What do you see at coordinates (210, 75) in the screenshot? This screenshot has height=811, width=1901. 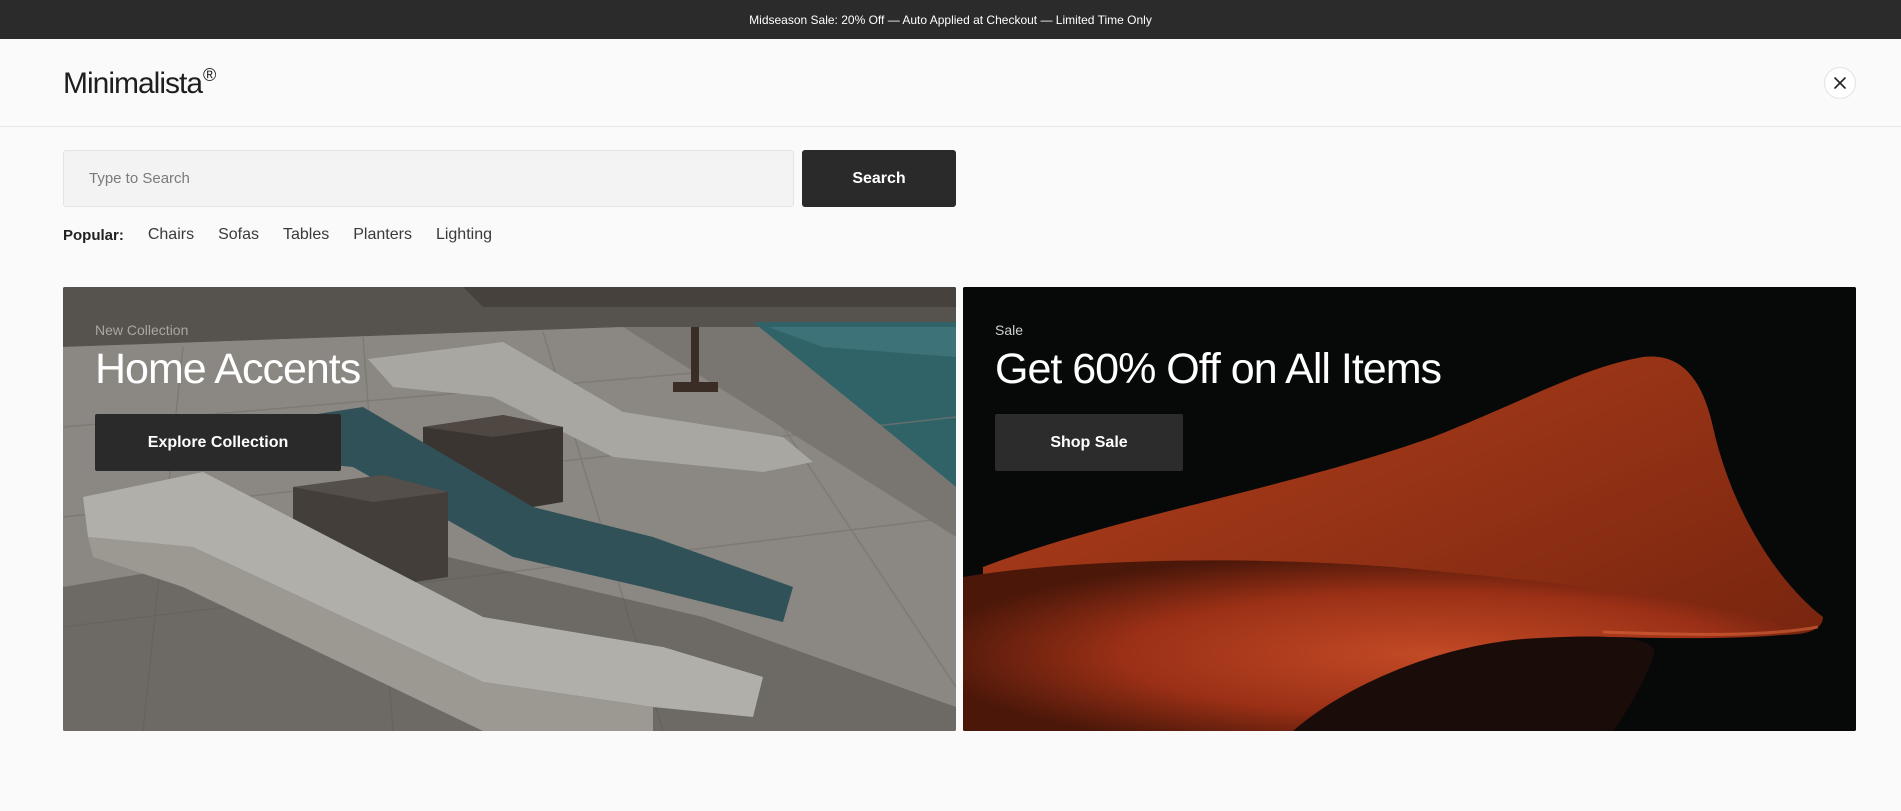 I see `logo-registered-mark: ®` at bounding box center [210, 75].